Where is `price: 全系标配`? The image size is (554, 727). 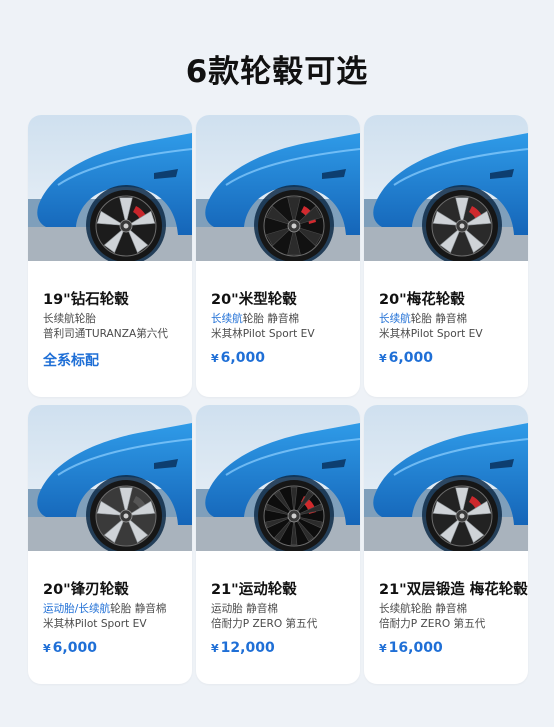
price: 全系标配 is located at coordinates (71, 360).